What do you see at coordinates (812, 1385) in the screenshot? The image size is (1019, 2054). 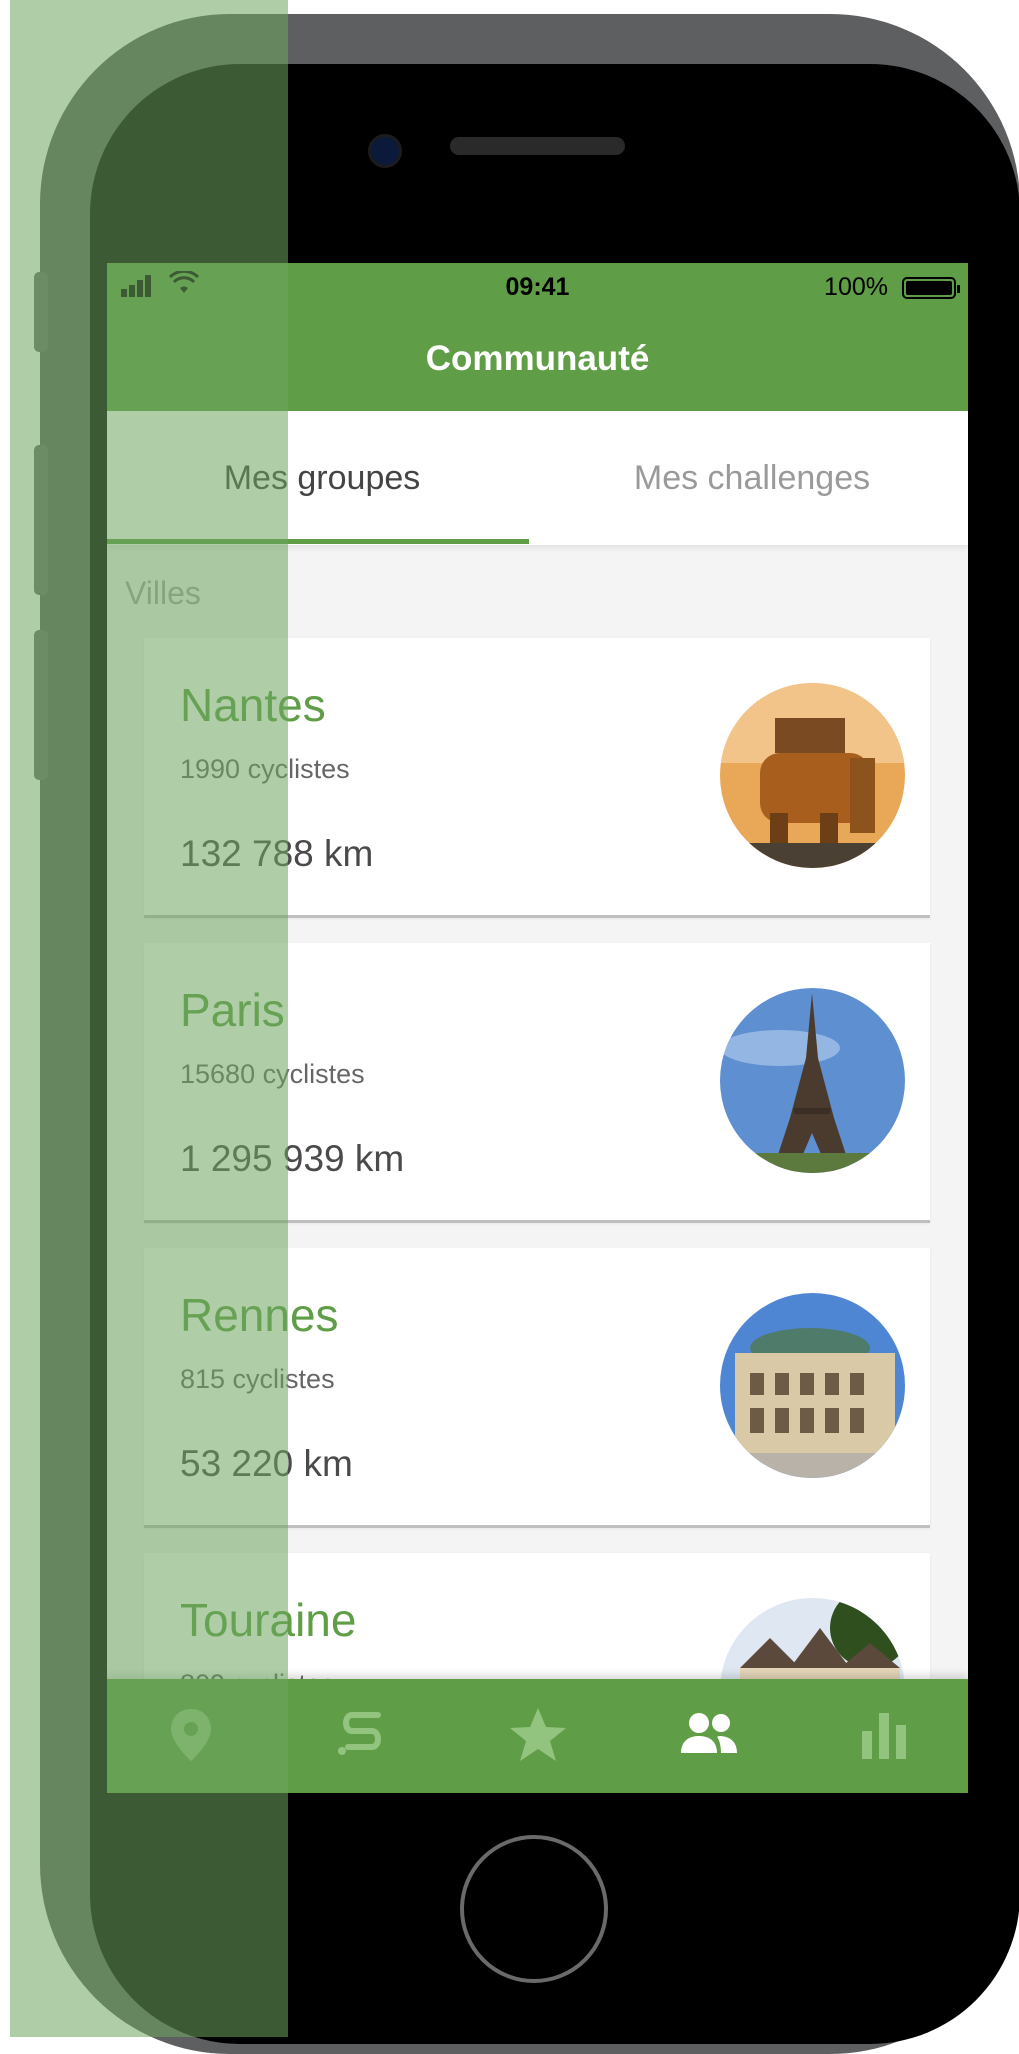 I see `group-photo-opera` at bounding box center [812, 1385].